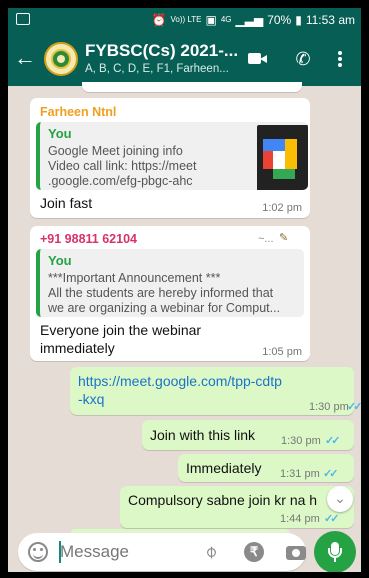  I want to click on clock: 11:53 am, so click(330, 20).